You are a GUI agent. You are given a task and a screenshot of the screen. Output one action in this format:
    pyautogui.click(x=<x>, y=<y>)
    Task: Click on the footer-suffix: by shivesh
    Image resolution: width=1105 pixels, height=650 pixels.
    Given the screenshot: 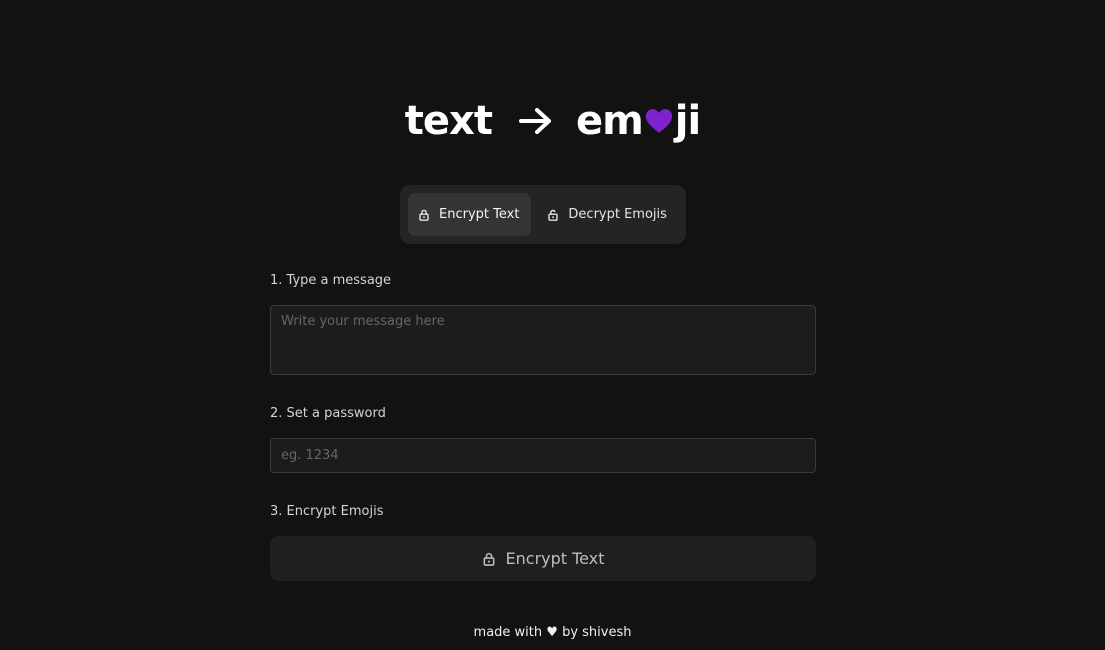 What is the action you would take?
    pyautogui.click(x=597, y=632)
    